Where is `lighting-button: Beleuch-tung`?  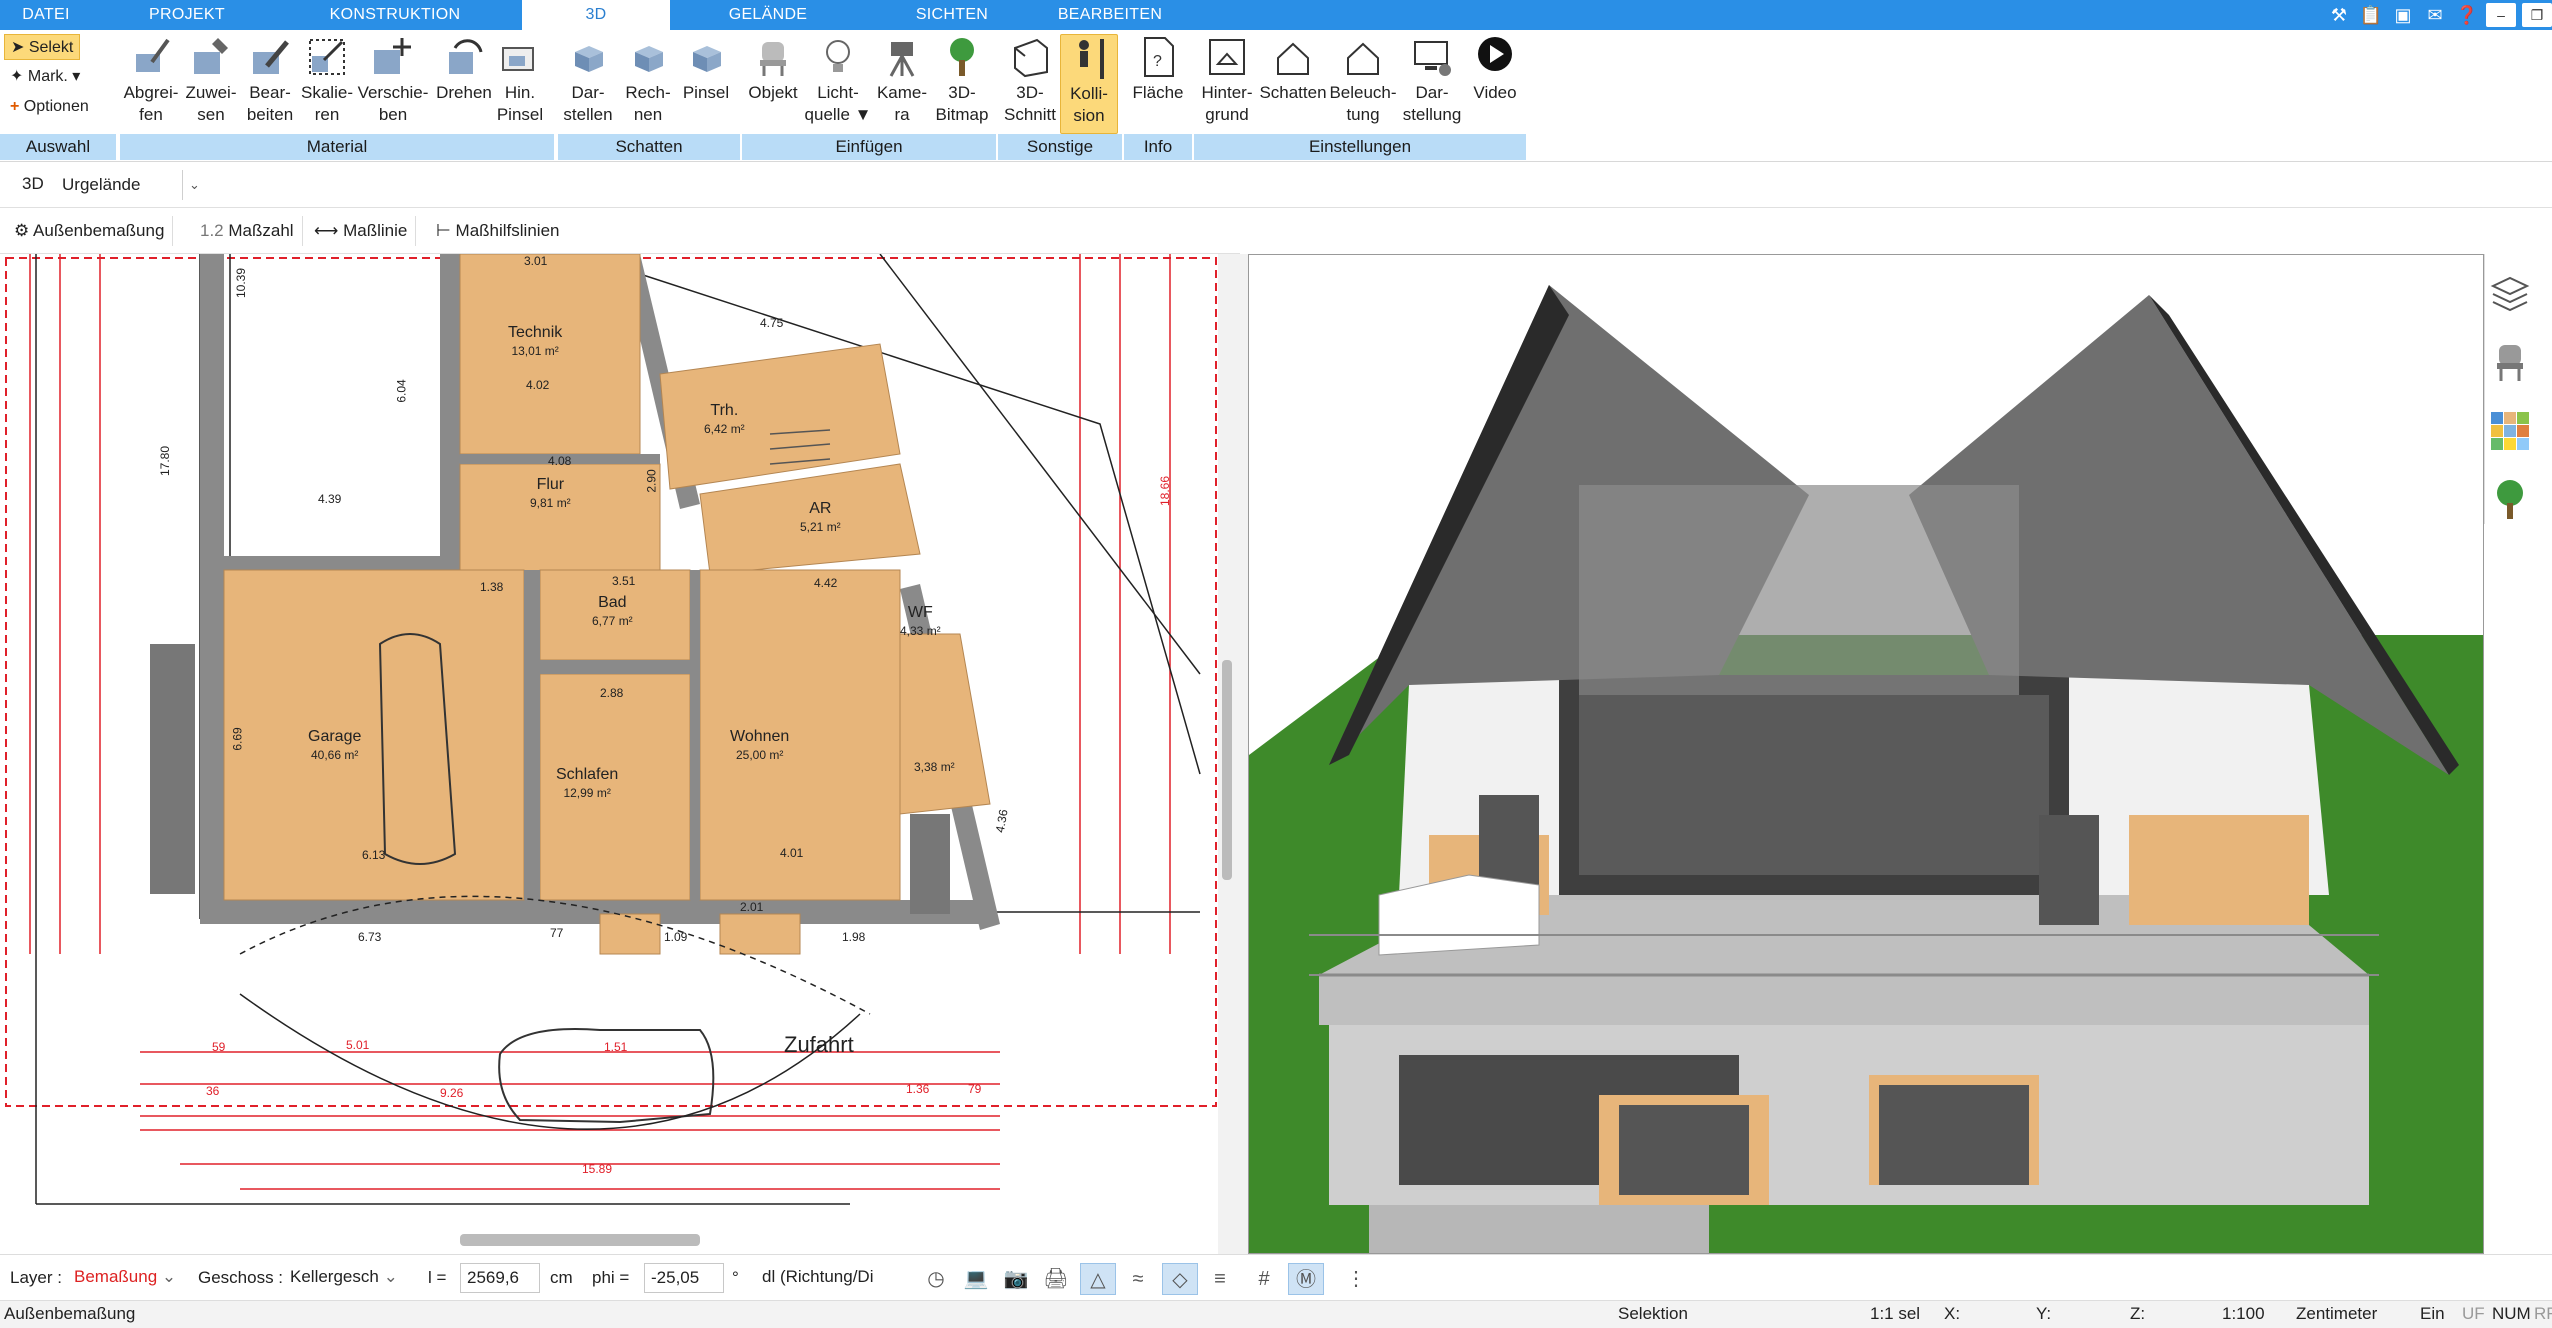
lighting-button: Beleuch-tung is located at coordinates (1363, 80).